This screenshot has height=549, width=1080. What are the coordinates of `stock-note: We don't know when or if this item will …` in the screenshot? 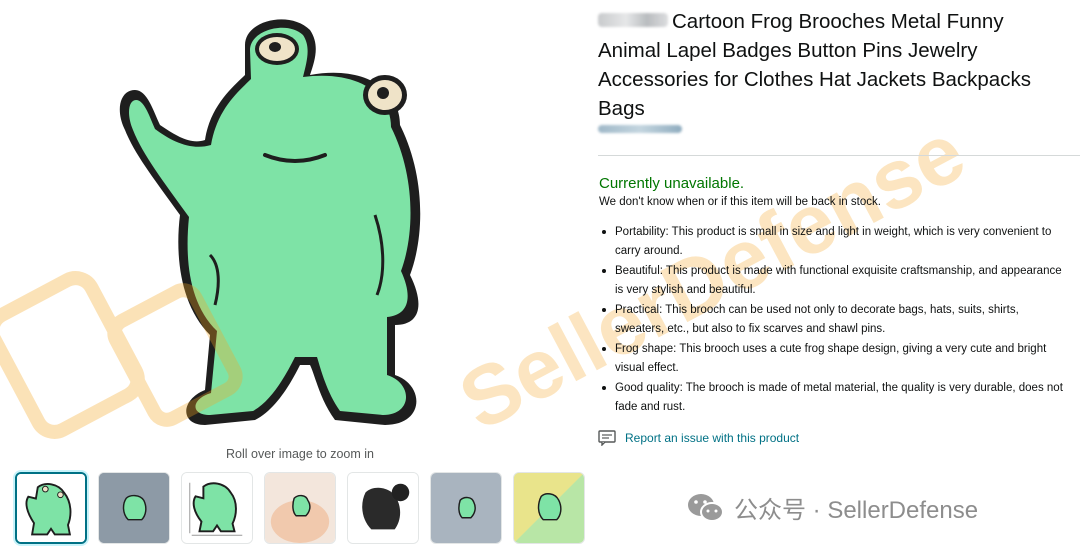 It's located at (740, 202).